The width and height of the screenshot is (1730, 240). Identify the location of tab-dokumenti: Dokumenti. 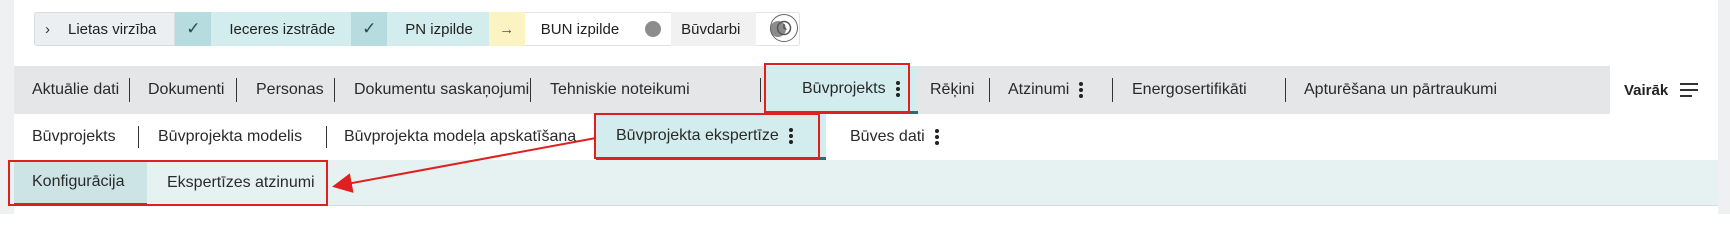
(186, 90).